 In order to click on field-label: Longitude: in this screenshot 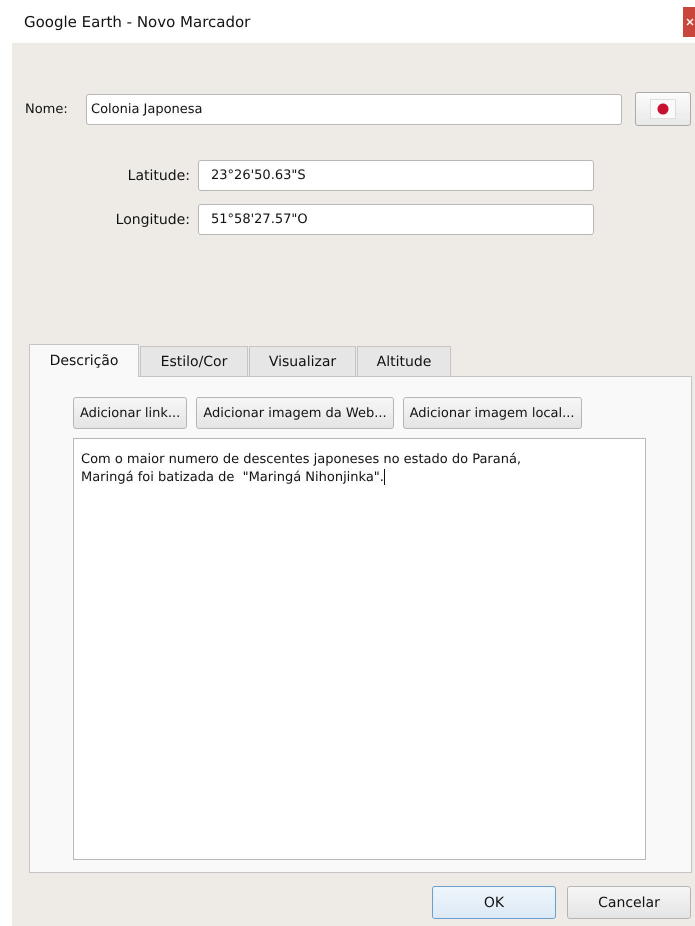, I will do `click(152, 220)`.